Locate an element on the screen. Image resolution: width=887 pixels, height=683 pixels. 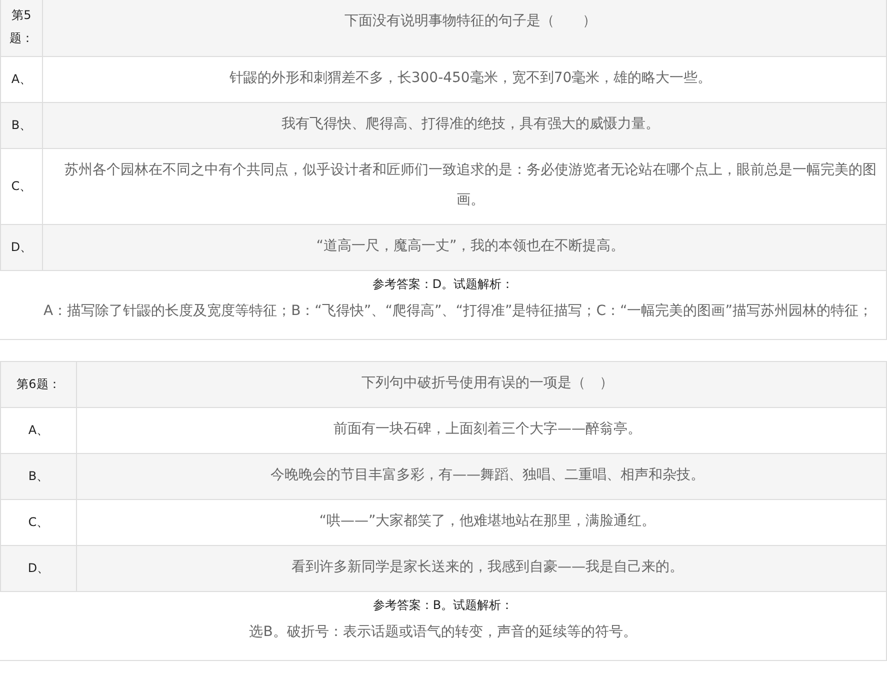
option-text: 今晚晚会的节目丰富多彩，有——舞蹈、独唱、二重唱、相声和杂技。 is located at coordinates (488, 475).